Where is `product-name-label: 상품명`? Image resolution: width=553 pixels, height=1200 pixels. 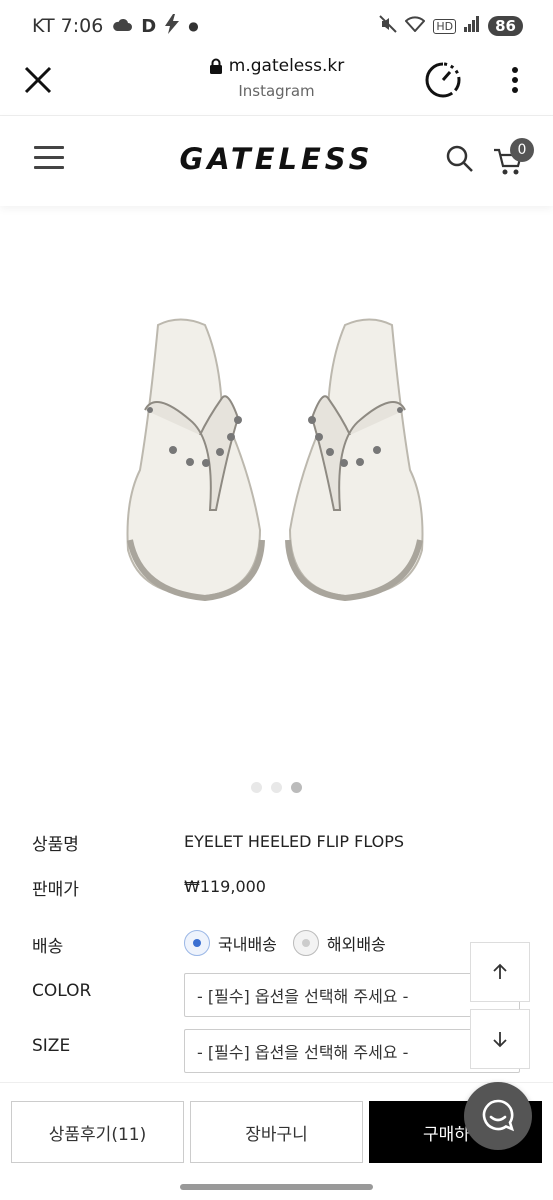 product-name-label: 상품명 is located at coordinates (55, 845).